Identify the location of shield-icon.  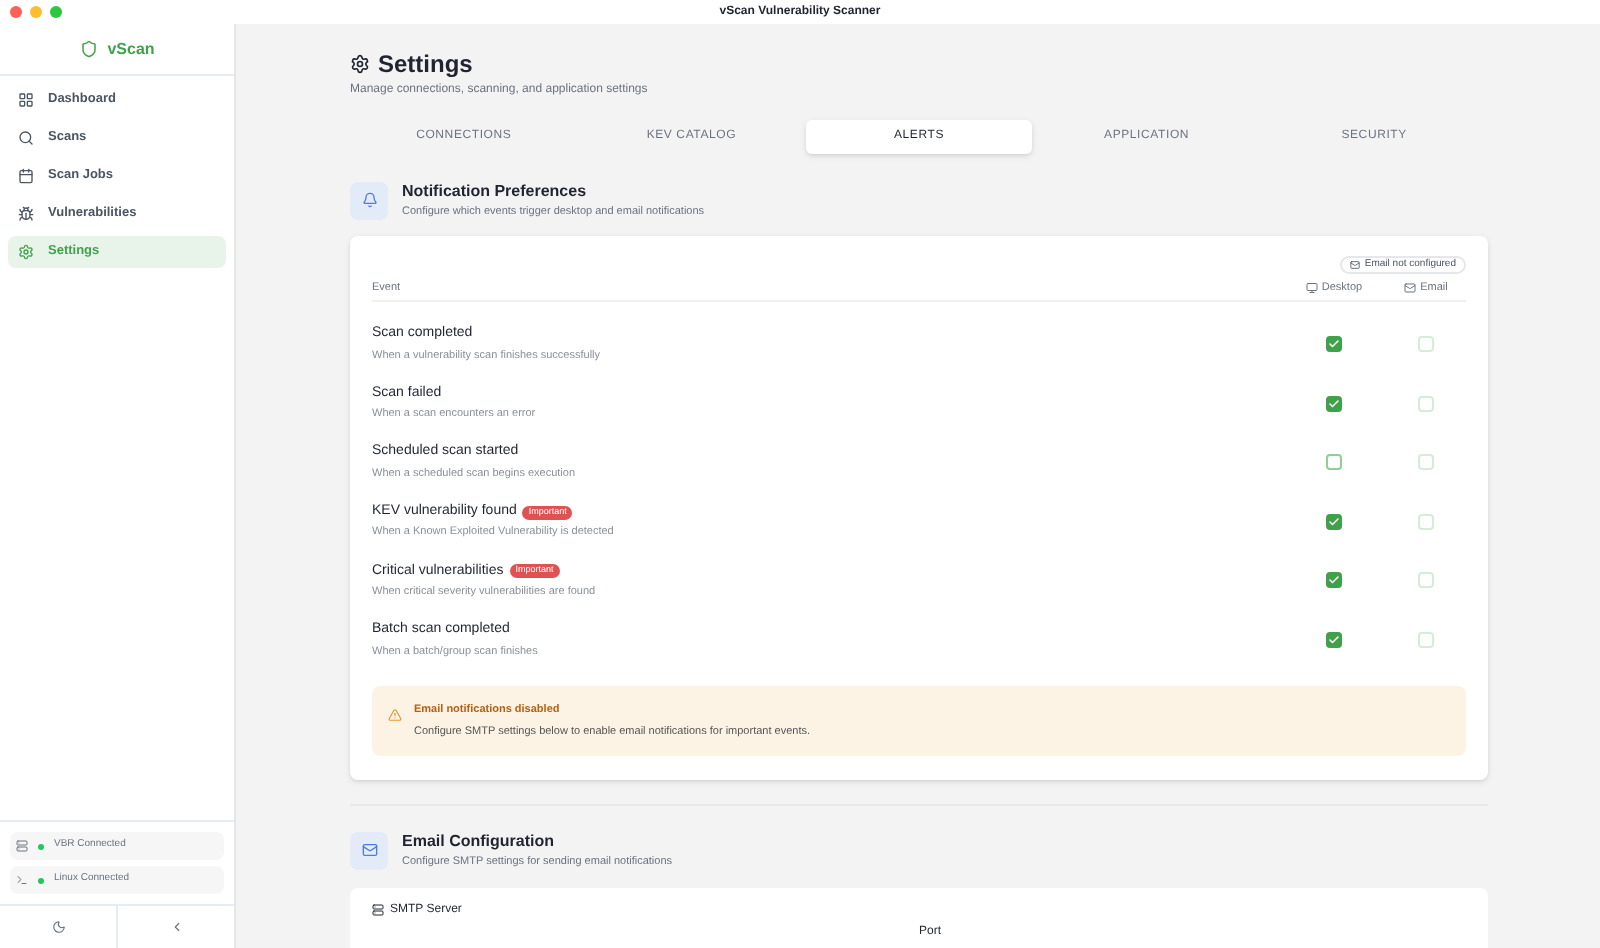
(88, 49).